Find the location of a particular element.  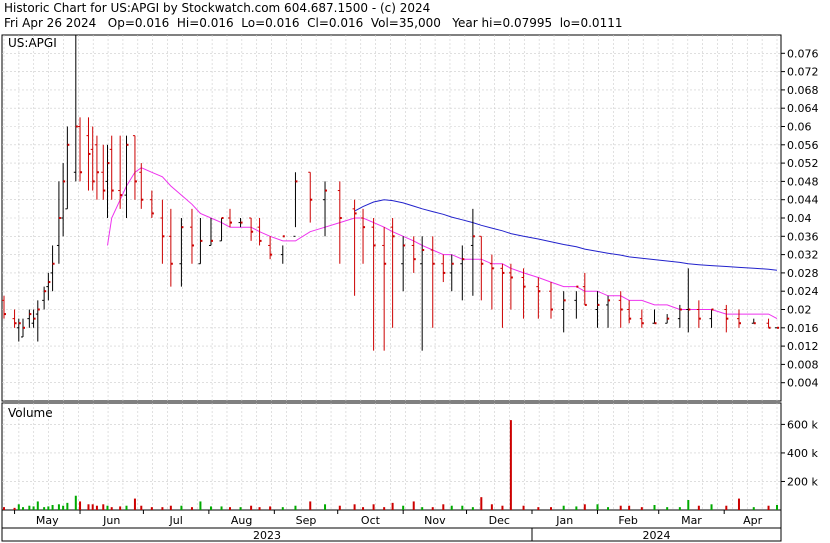

y-tick-label: 0.052 is located at coordinates (803, 163).